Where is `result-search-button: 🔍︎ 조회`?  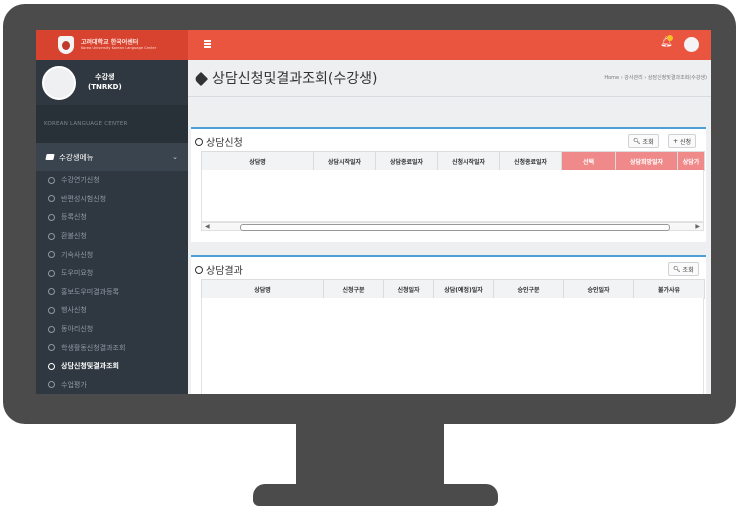 result-search-button: 🔍︎ 조회 is located at coordinates (683, 269).